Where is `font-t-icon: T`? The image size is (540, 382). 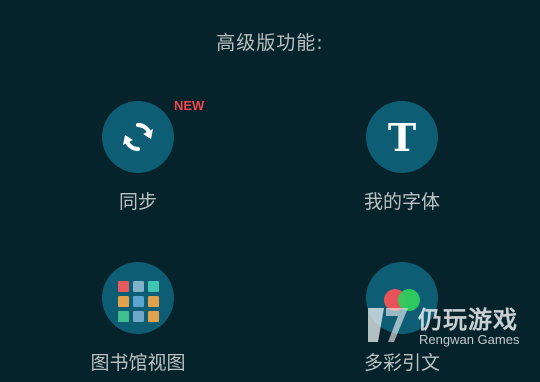
font-t-icon: T is located at coordinates (402, 137).